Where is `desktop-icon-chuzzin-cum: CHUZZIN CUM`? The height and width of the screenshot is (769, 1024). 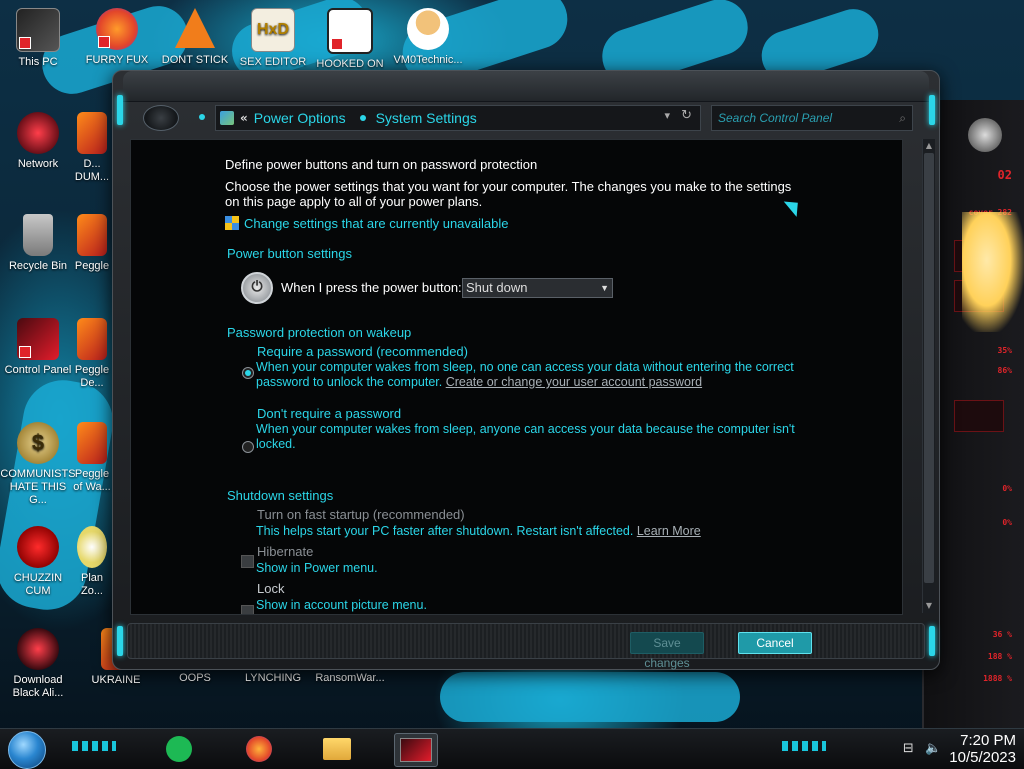
desktop-icon-chuzzin-cum: CHUZZIN CUM is located at coordinates (38, 562).